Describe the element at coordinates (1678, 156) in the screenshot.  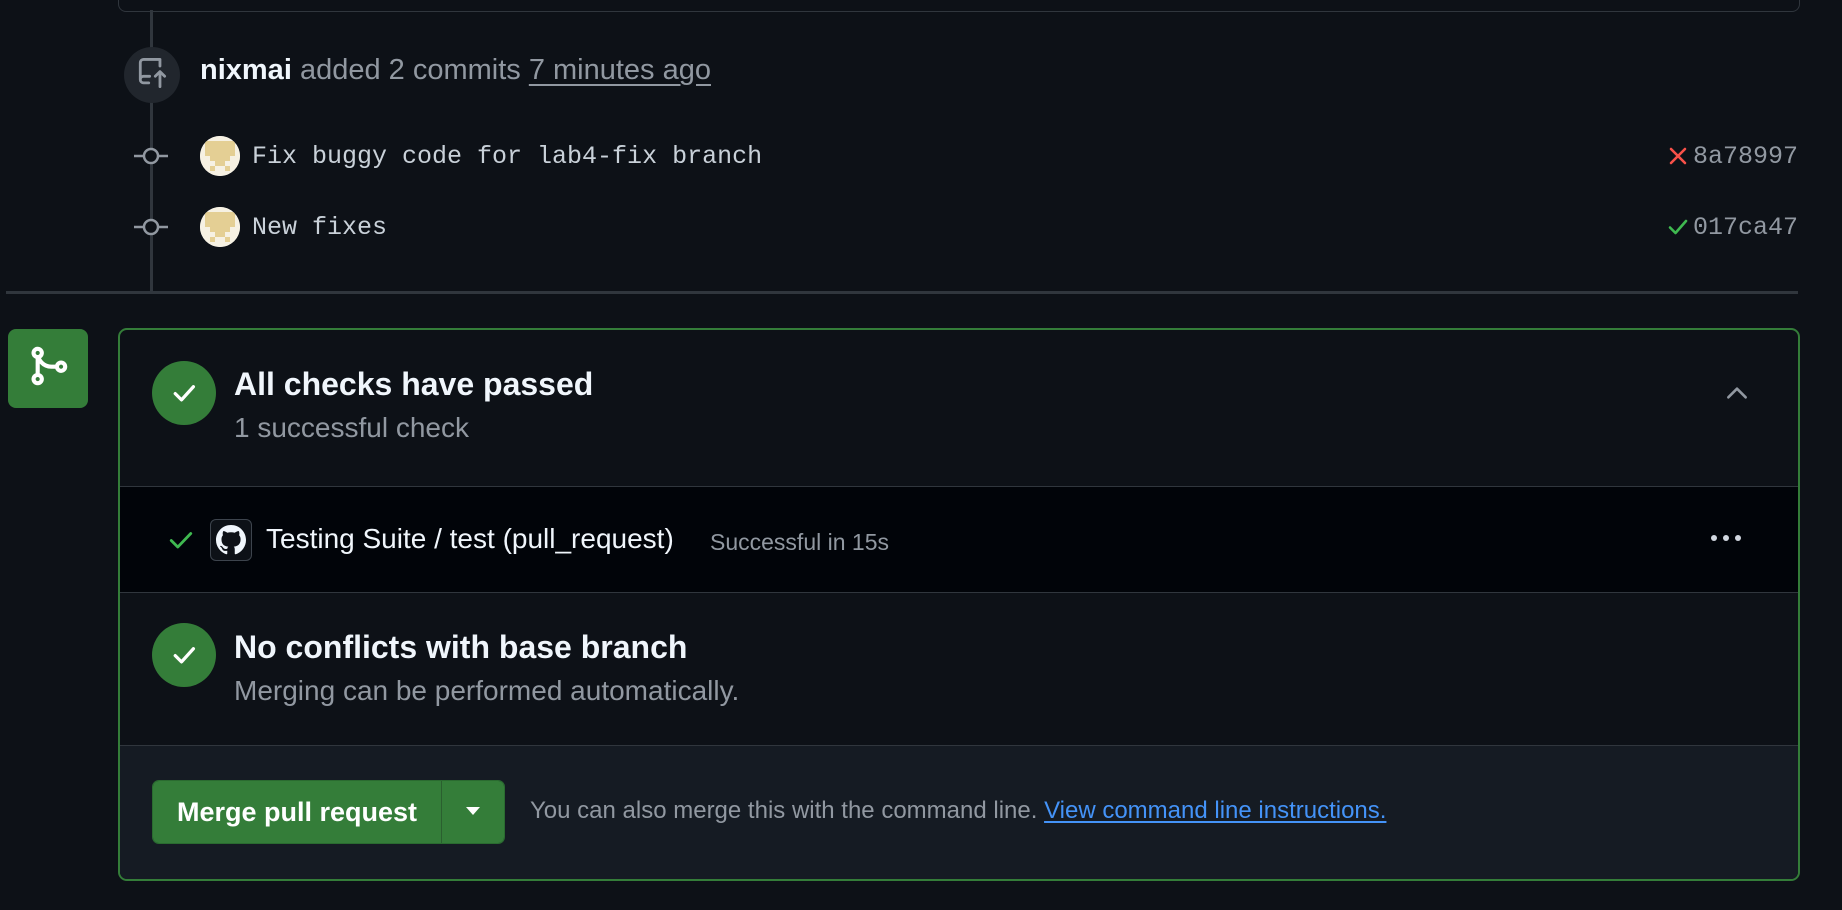
I see `x-icon` at that location.